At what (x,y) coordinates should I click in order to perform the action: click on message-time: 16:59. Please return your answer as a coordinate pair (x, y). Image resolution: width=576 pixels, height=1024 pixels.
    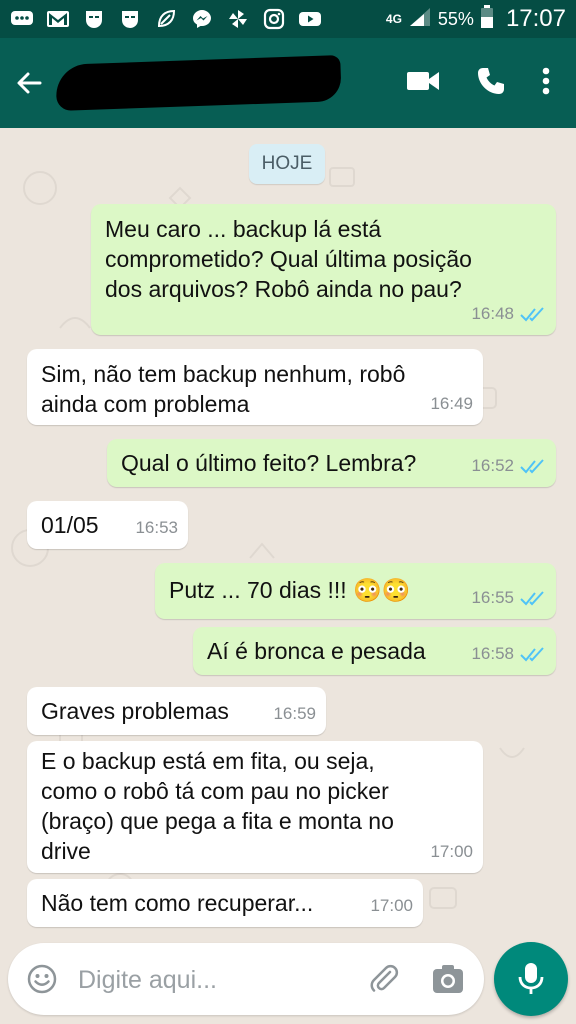
    Looking at the image, I should click on (294, 713).